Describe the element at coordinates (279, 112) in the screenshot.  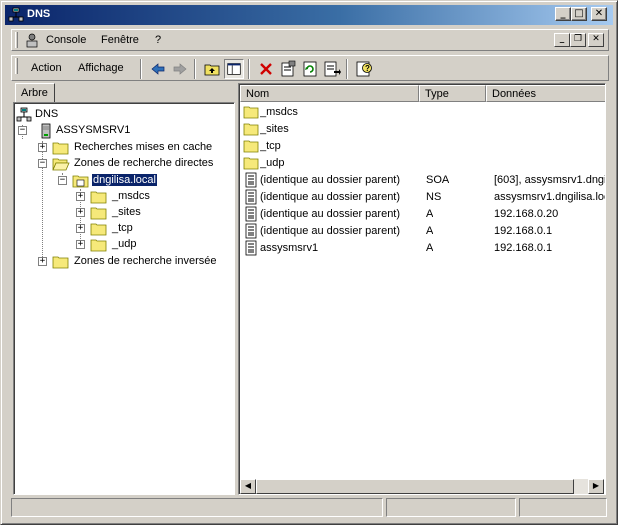
I see `record-name: _msdcs` at that location.